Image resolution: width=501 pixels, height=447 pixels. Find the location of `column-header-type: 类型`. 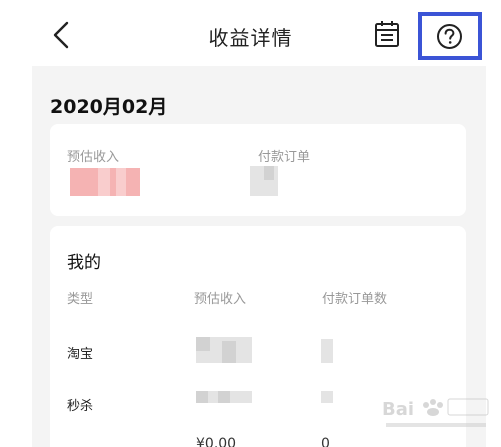

column-header-type: 类型 is located at coordinates (80, 299).